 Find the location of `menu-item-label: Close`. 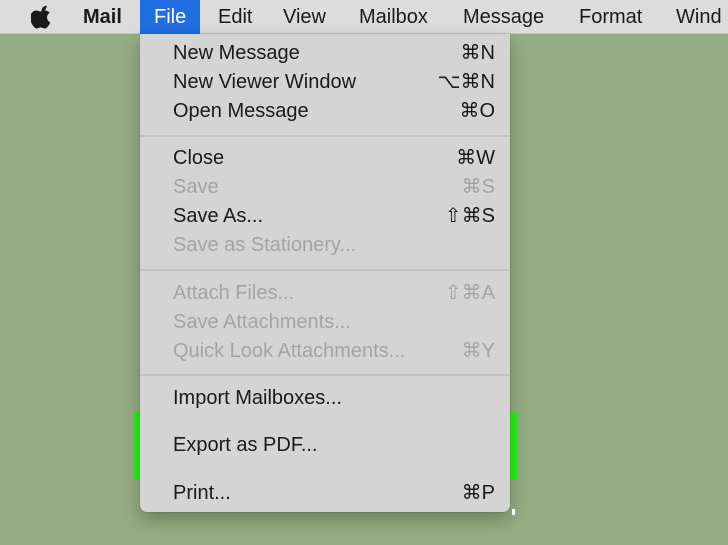

menu-item-label: Close is located at coordinates (199, 158).